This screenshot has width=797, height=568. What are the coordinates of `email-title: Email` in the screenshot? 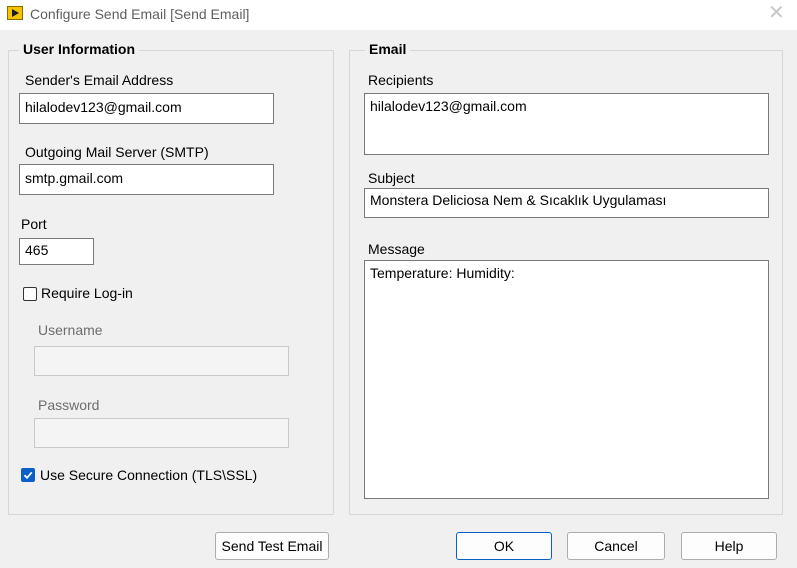 It's located at (388, 49).